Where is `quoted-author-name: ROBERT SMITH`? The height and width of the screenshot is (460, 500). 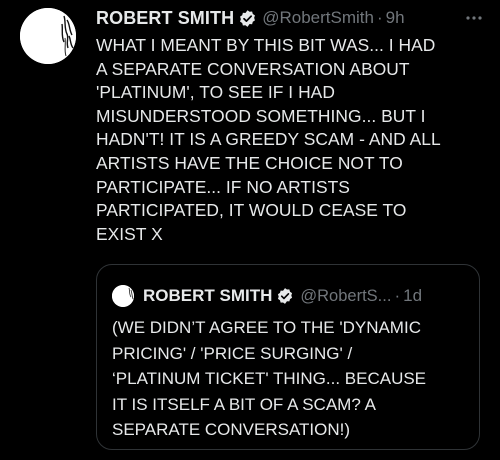
quoted-author-name: ROBERT SMITH is located at coordinates (208, 295).